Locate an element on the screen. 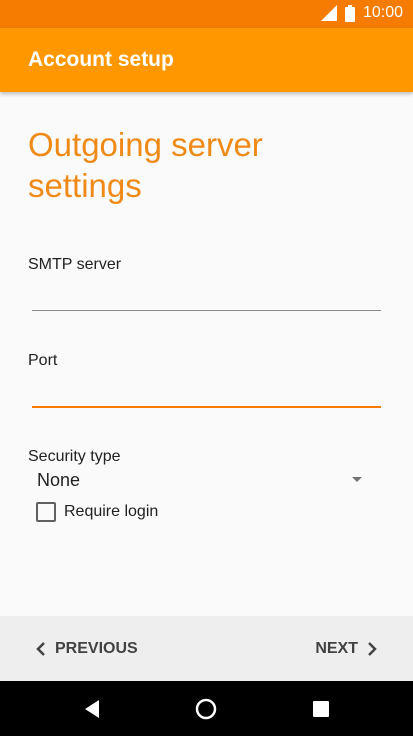 The width and height of the screenshot is (413, 736). previous-button: PREVIOUS is located at coordinates (87, 648).